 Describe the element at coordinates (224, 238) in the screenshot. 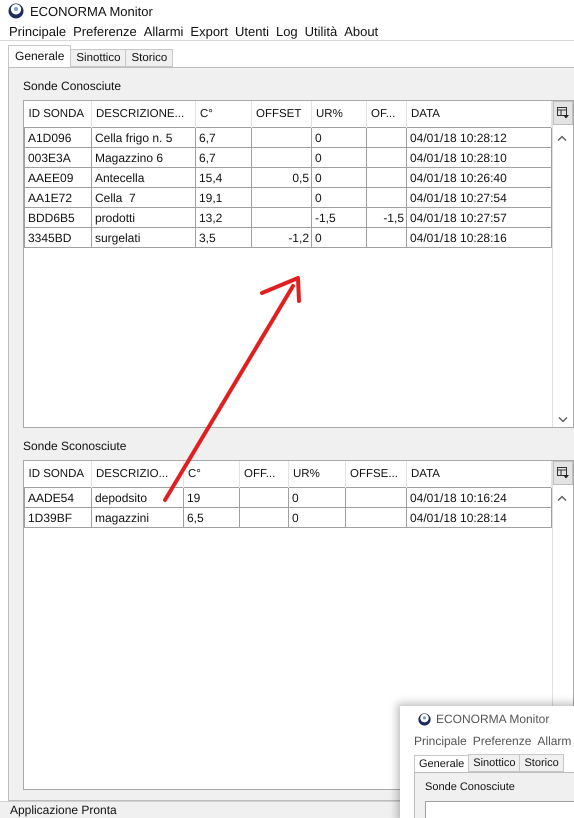

I see `table-cell: 3,5` at that location.